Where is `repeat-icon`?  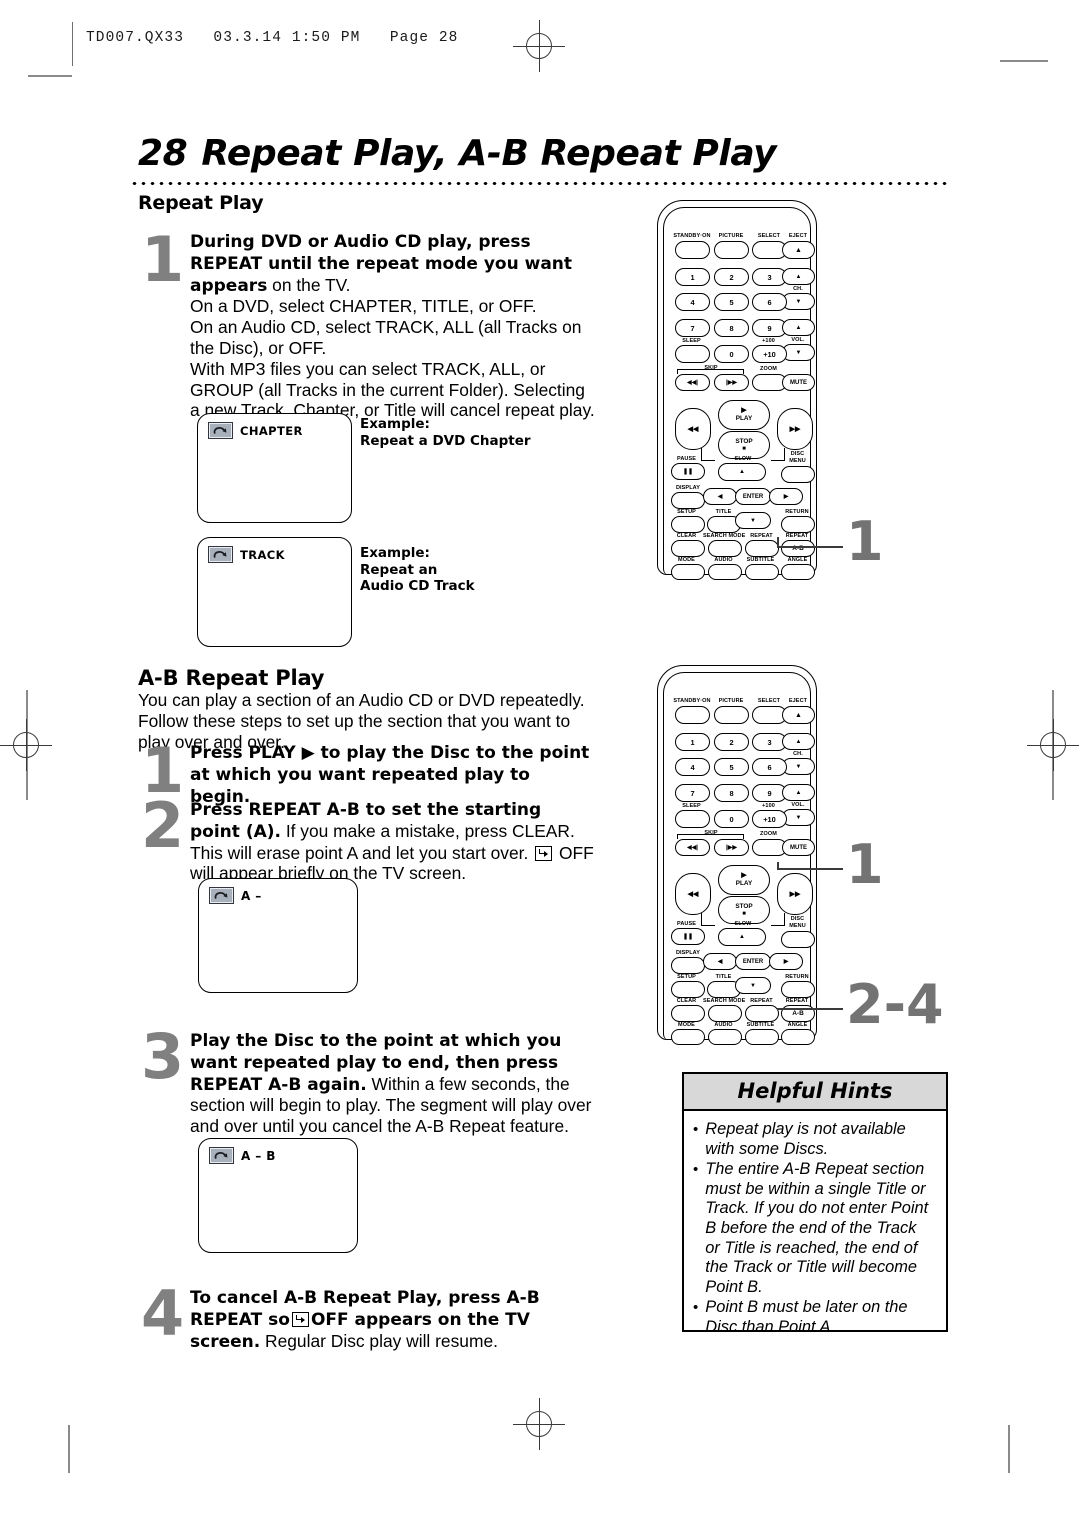 repeat-icon is located at coordinates (221, 1155).